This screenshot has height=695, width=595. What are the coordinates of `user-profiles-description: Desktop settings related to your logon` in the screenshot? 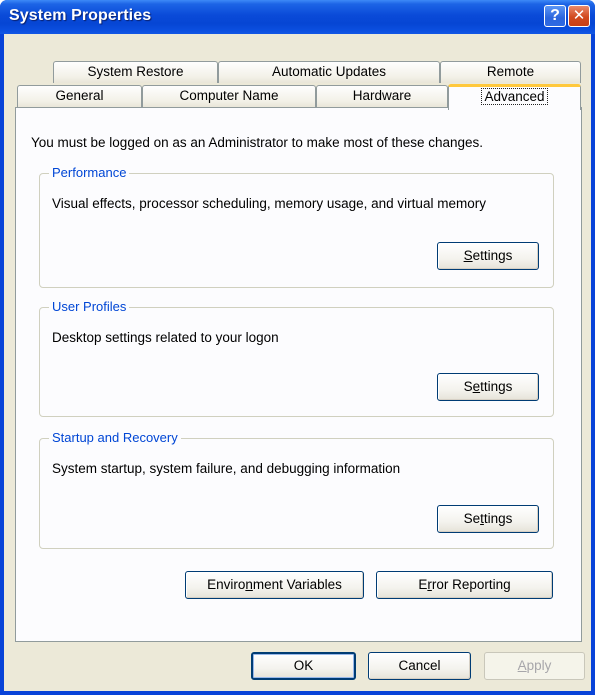 It's located at (165, 337).